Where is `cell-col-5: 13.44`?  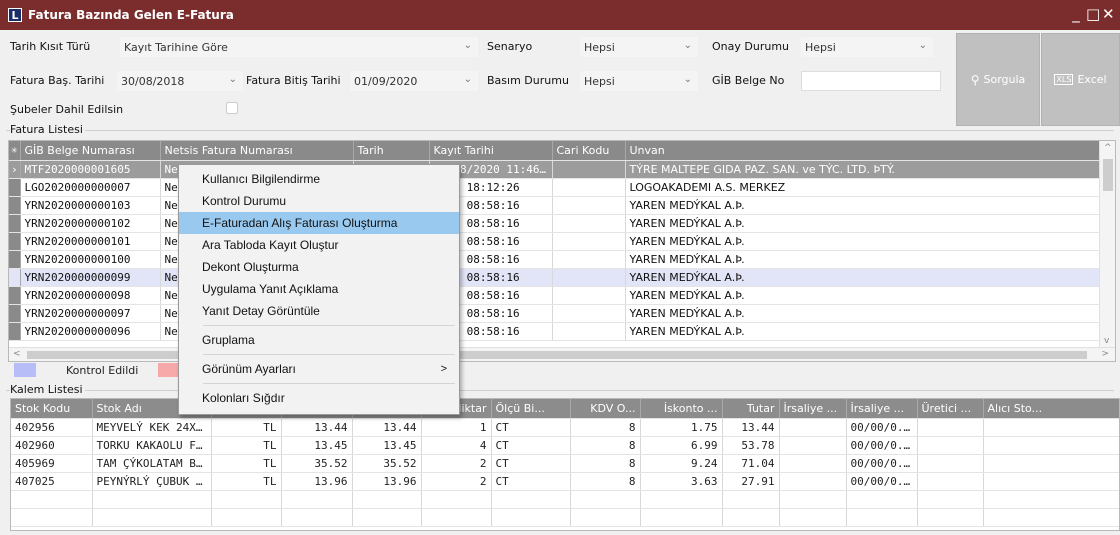
cell-col-5: 13.44 is located at coordinates (387, 427).